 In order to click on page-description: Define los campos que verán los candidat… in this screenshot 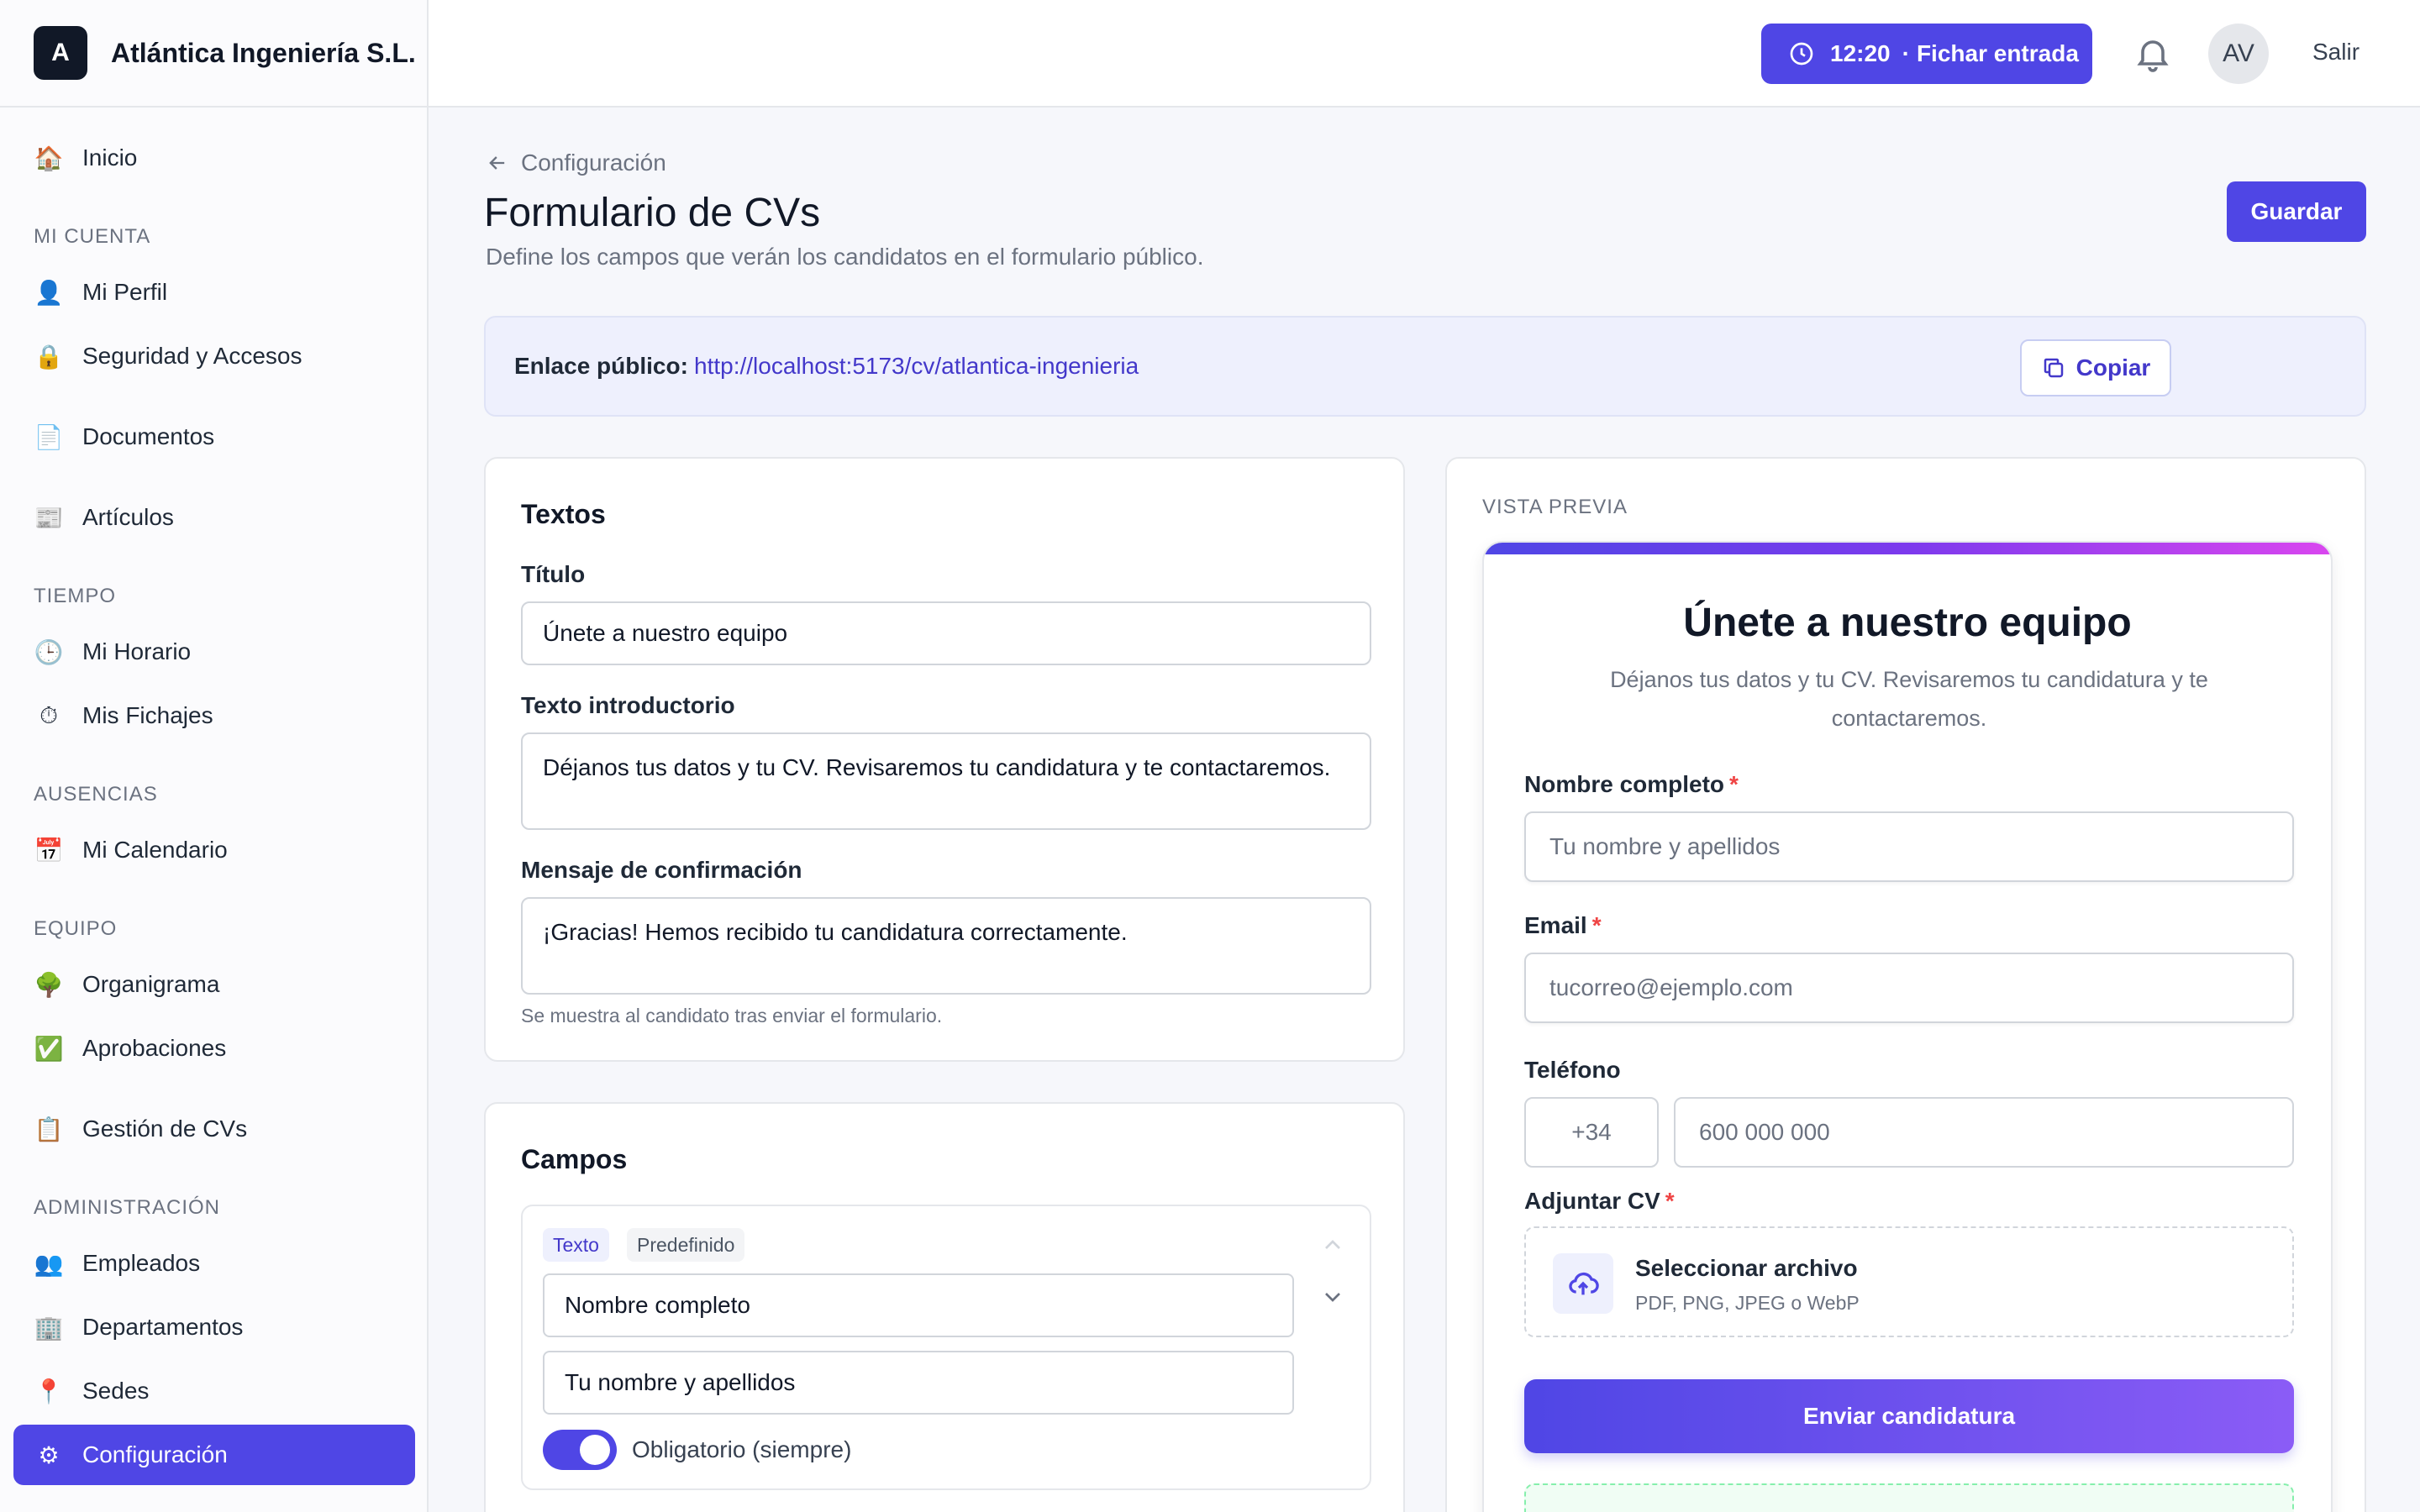, I will do `click(845, 257)`.